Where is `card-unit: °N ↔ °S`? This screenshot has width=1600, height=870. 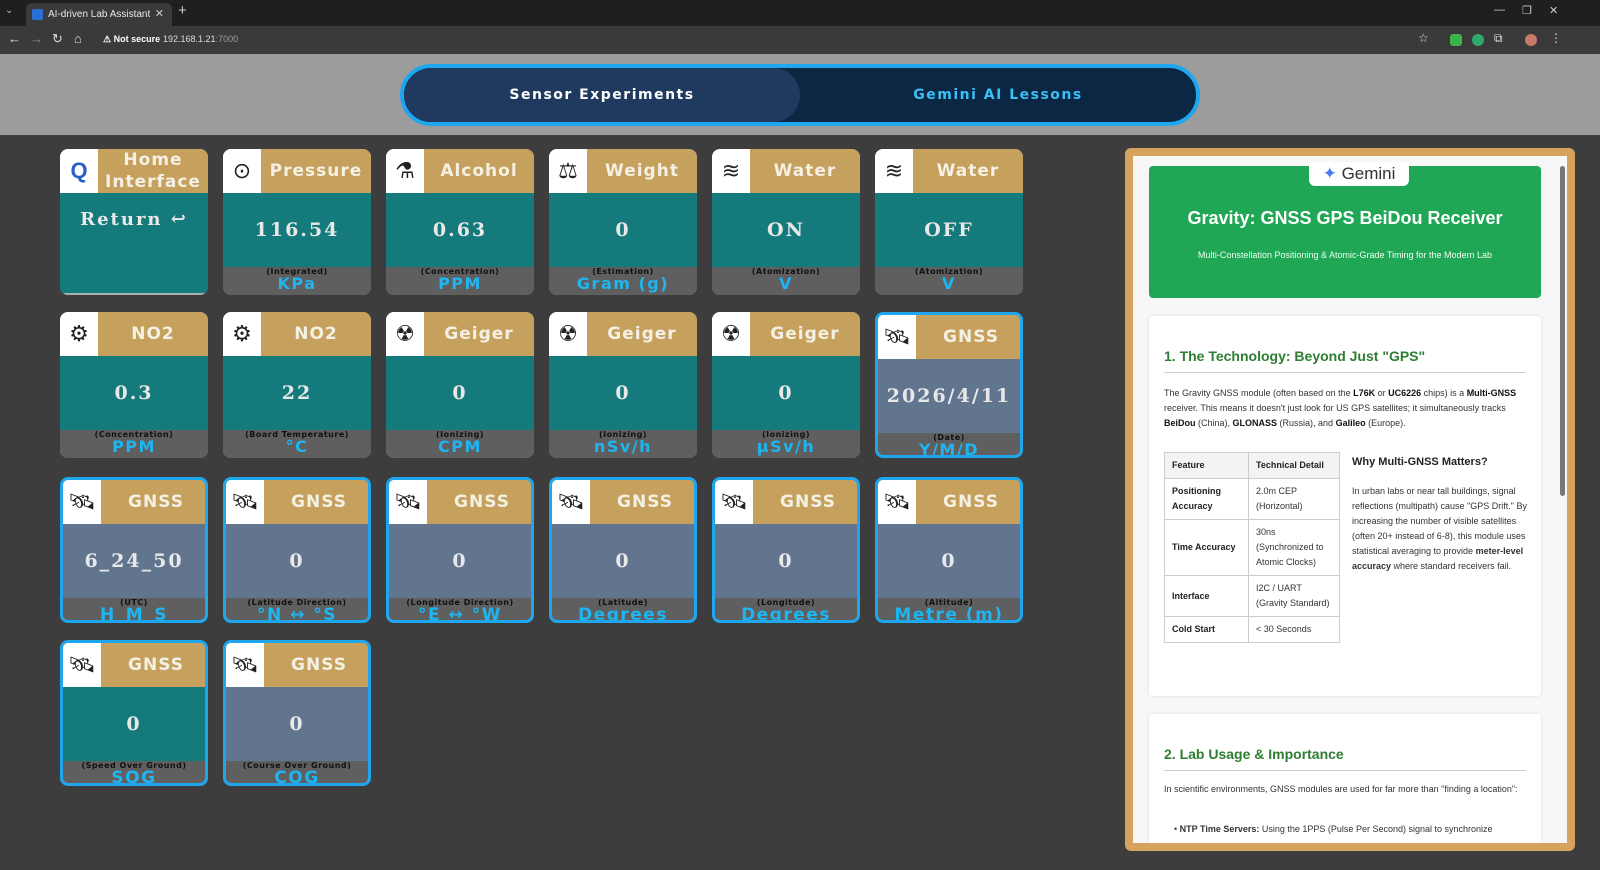
card-unit: °N ↔ °S is located at coordinates (297, 614).